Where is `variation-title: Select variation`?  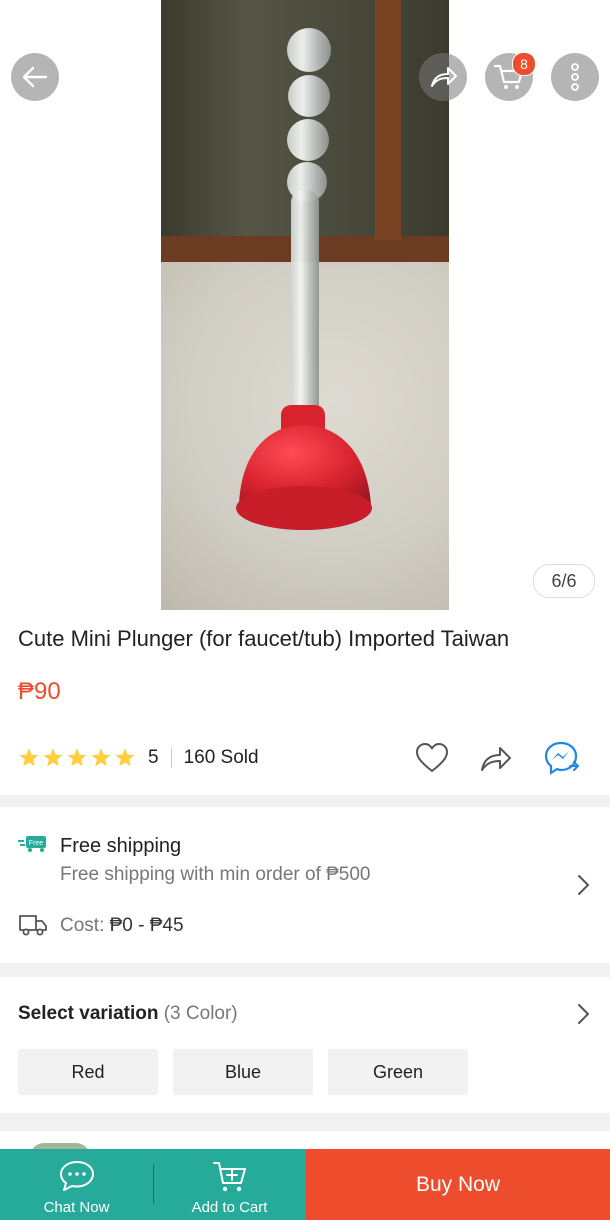
variation-title: Select variation is located at coordinates (88, 1013).